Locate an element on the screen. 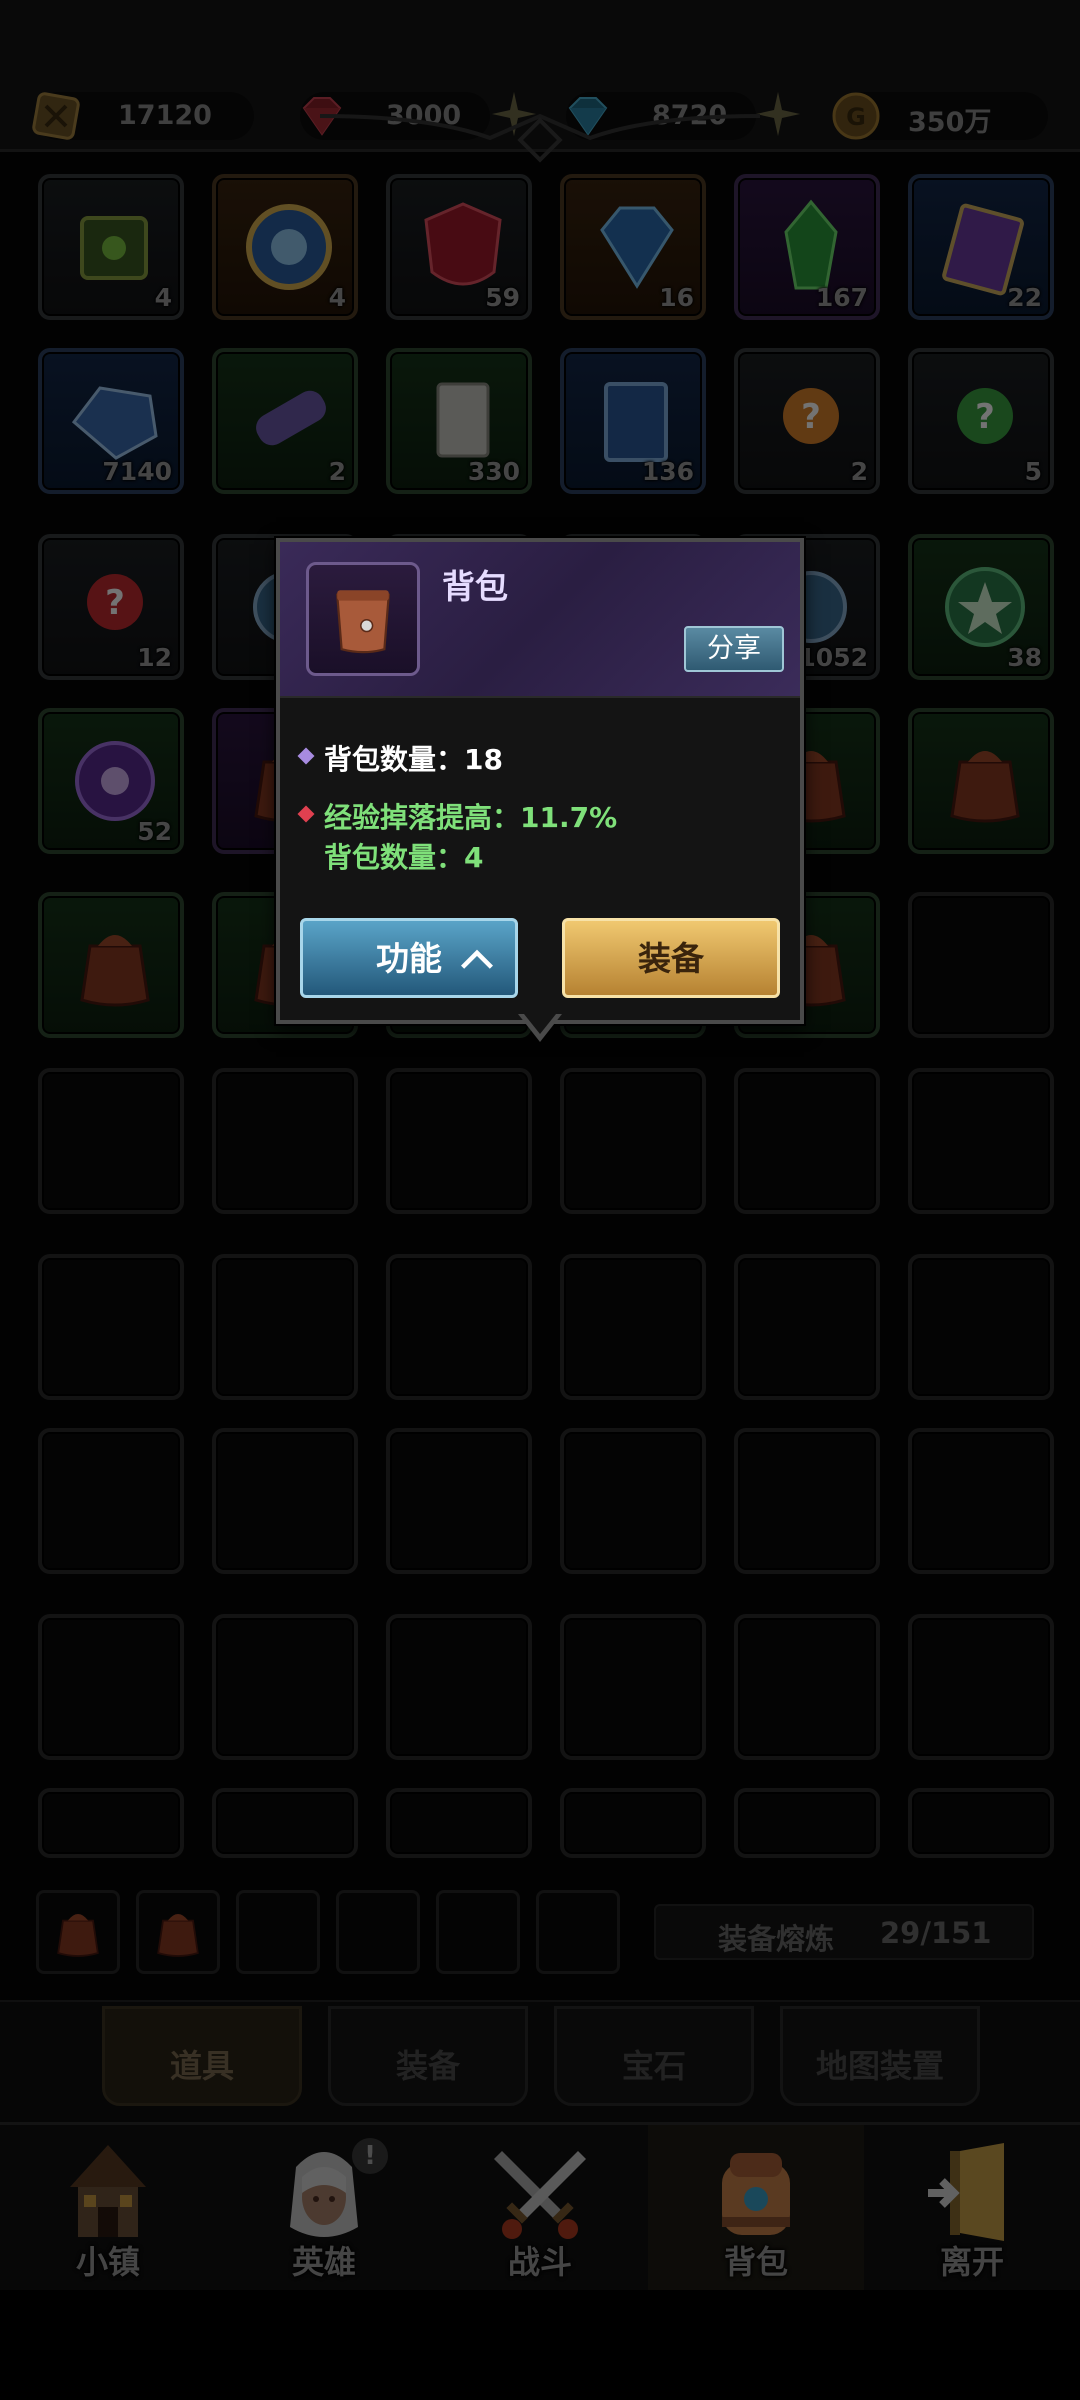 The height and width of the screenshot is (2400, 1080). popup-title: 背包 is located at coordinates (475, 586).